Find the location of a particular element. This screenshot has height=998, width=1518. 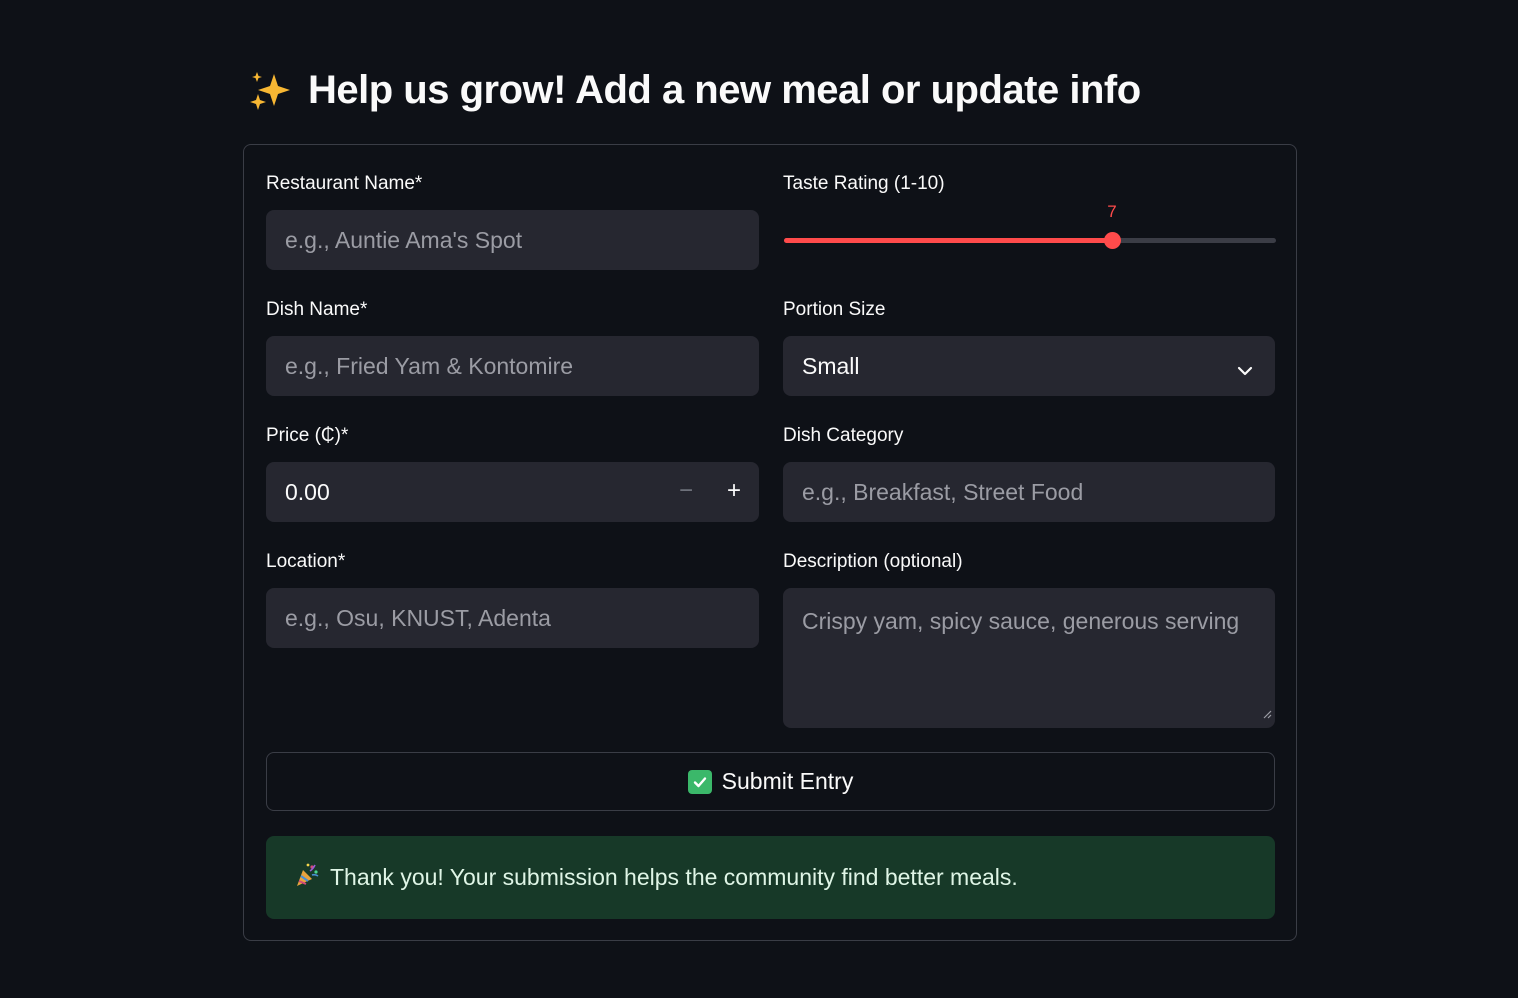

chevron-down-icon is located at coordinates (1245, 371).